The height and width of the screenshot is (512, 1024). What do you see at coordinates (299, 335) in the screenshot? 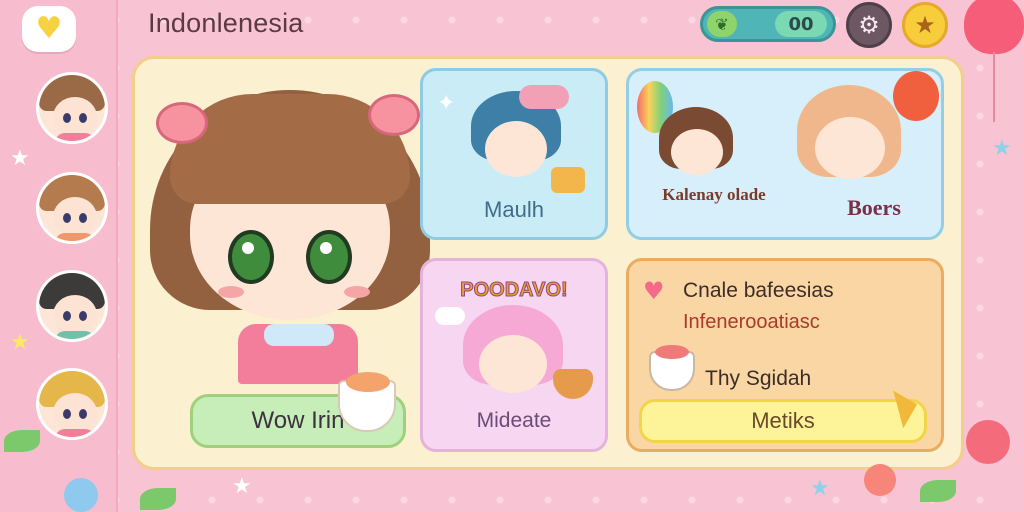
I see `hero-collar` at bounding box center [299, 335].